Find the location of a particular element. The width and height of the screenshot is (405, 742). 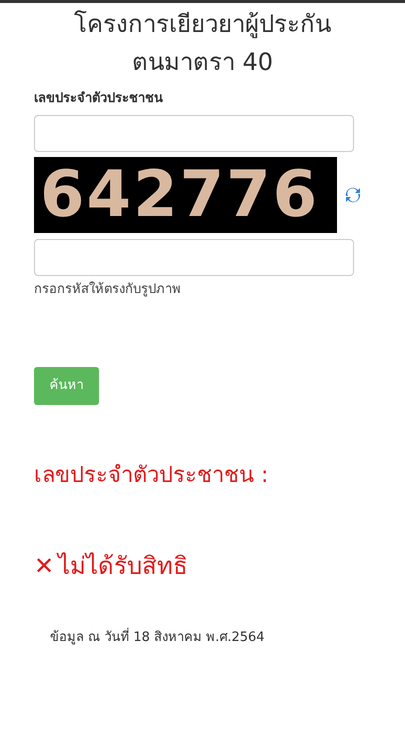

cross-icon: ✕ is located at coordinates (44, 566).